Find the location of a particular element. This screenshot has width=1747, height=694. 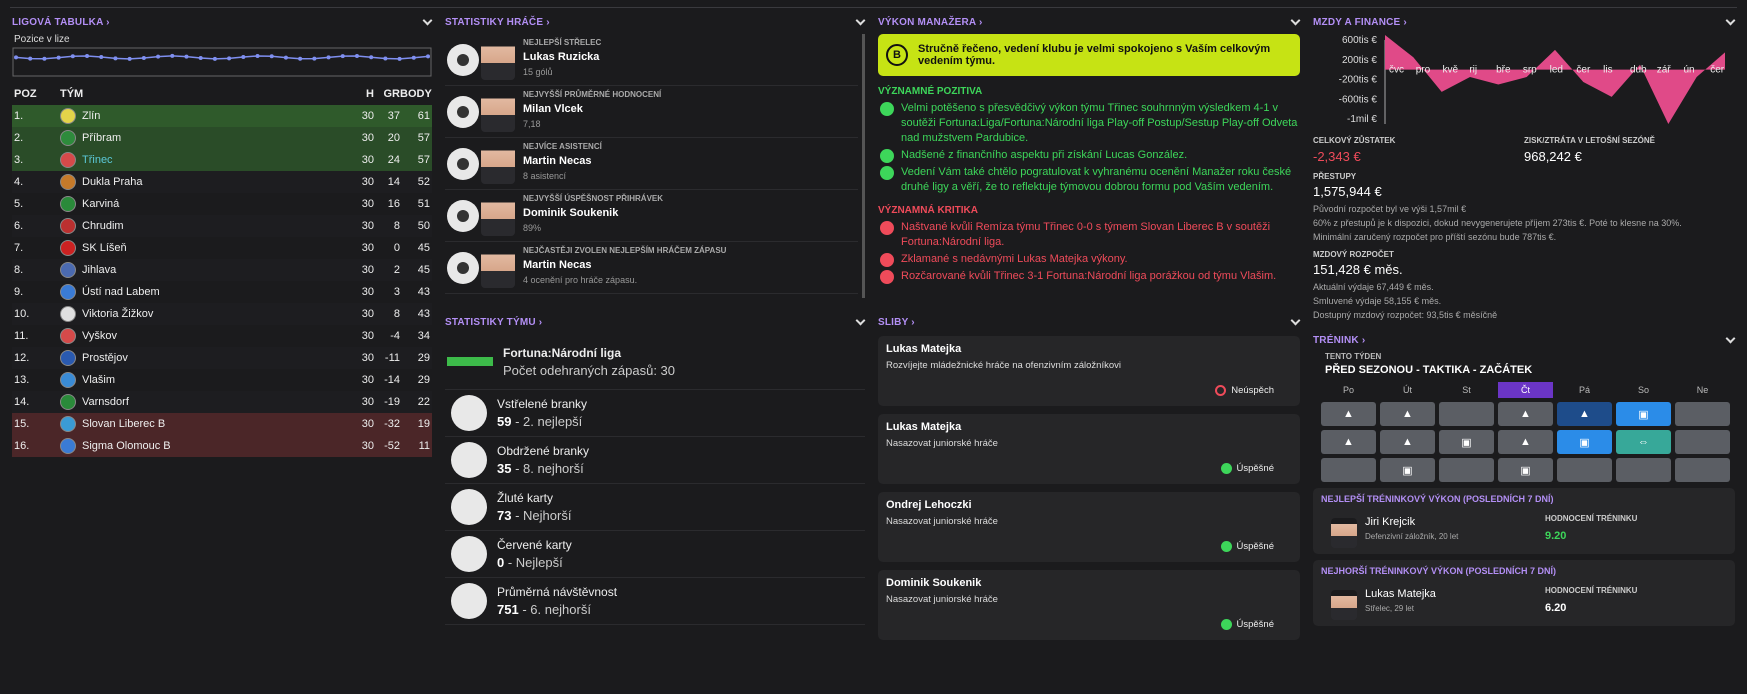

table-row: 9. Ústí nad Labem 30 3 43 is located at coordinates (222, 292).